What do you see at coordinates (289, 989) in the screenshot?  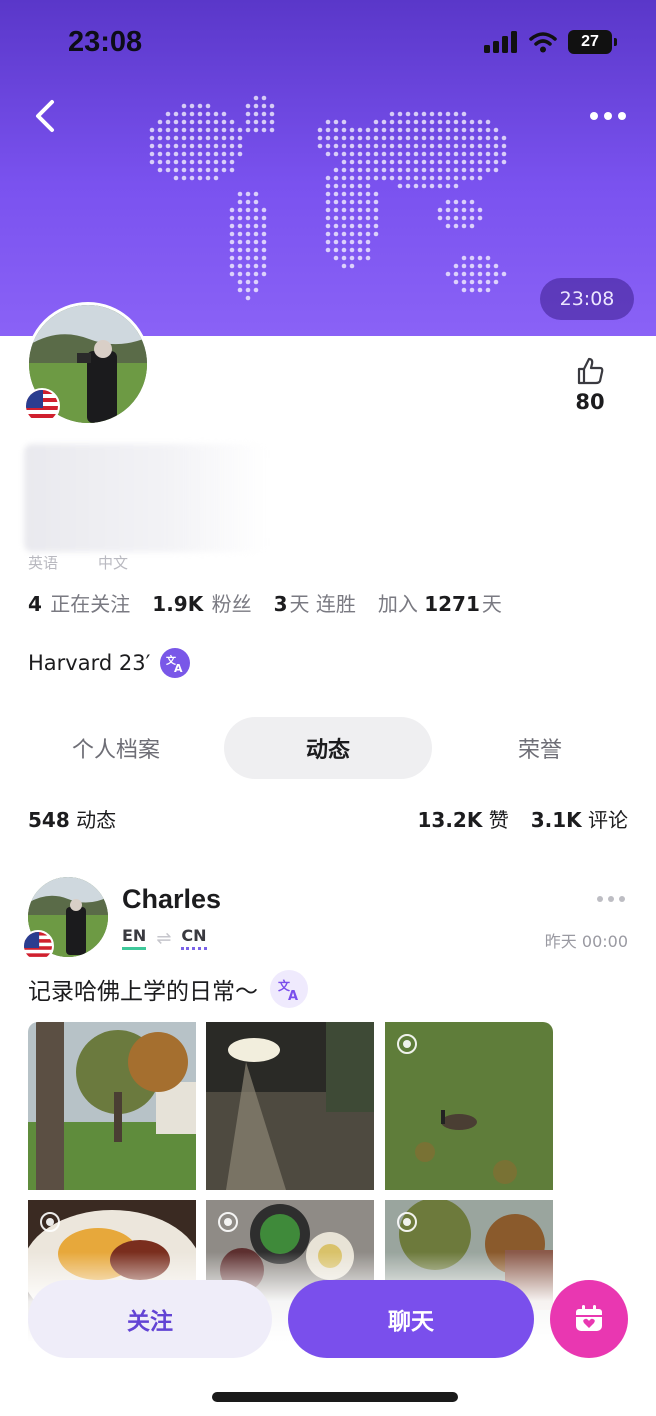 I see `post-translate-icon: 文 A` at bounding box center [289, 989].